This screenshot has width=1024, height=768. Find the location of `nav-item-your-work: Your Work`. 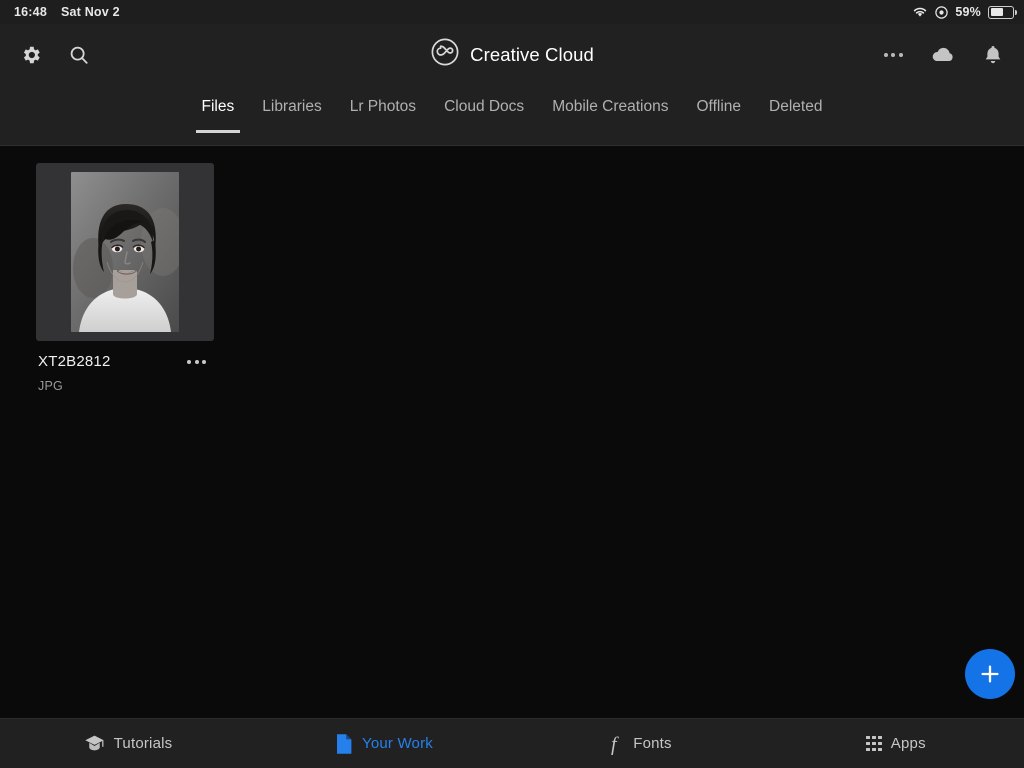

nav-item-your-work: Your Work is located at coordinates (384, 743).